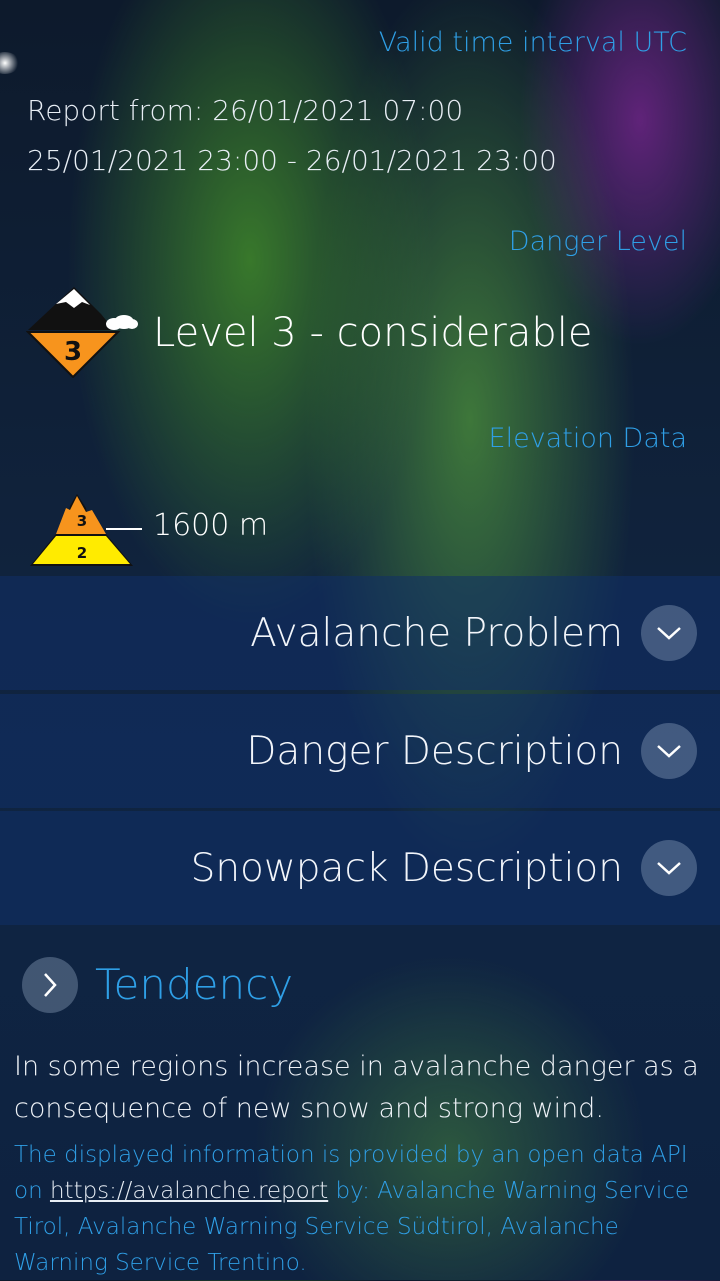 Image resolution: width=720 pixels, height=1281 pixels. I want to click on danger-description-section: Danger Description, so click(360, 751).